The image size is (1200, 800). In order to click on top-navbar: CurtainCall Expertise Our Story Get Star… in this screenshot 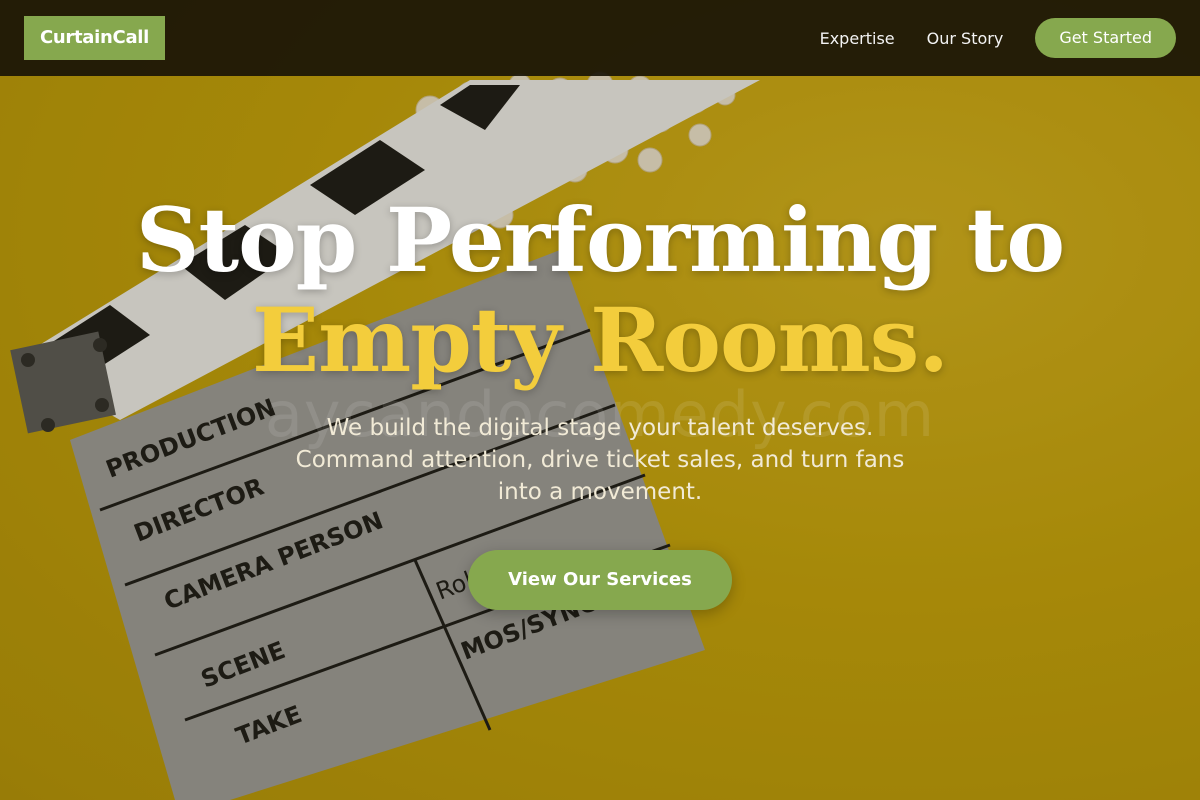, I will do `click(600, 38)`.